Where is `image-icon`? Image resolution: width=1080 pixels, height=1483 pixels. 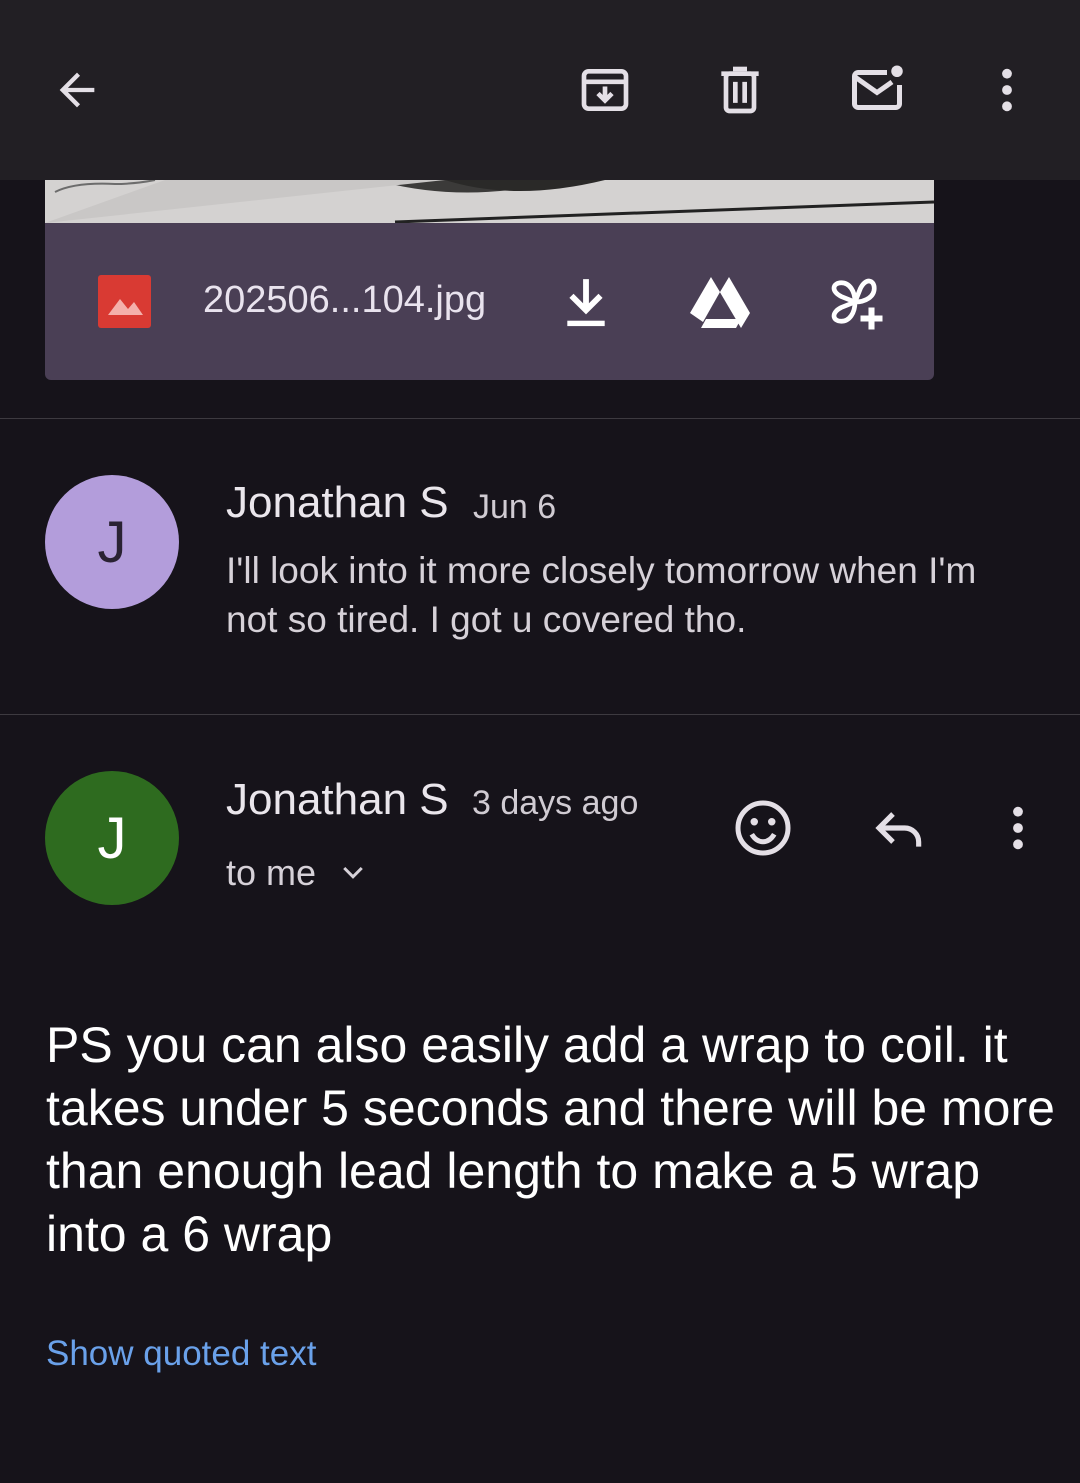 image-icon is located at coordinates (124, 301).